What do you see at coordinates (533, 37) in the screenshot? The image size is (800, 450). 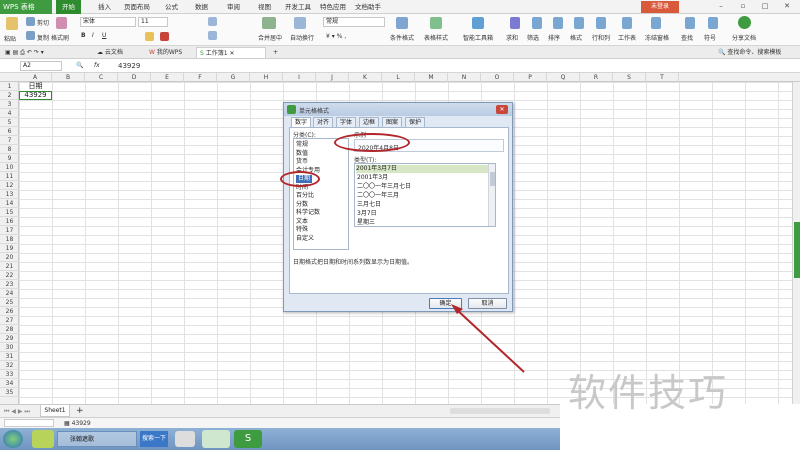 I see `filter-button: 筛选` at bounding box center [533, 37].